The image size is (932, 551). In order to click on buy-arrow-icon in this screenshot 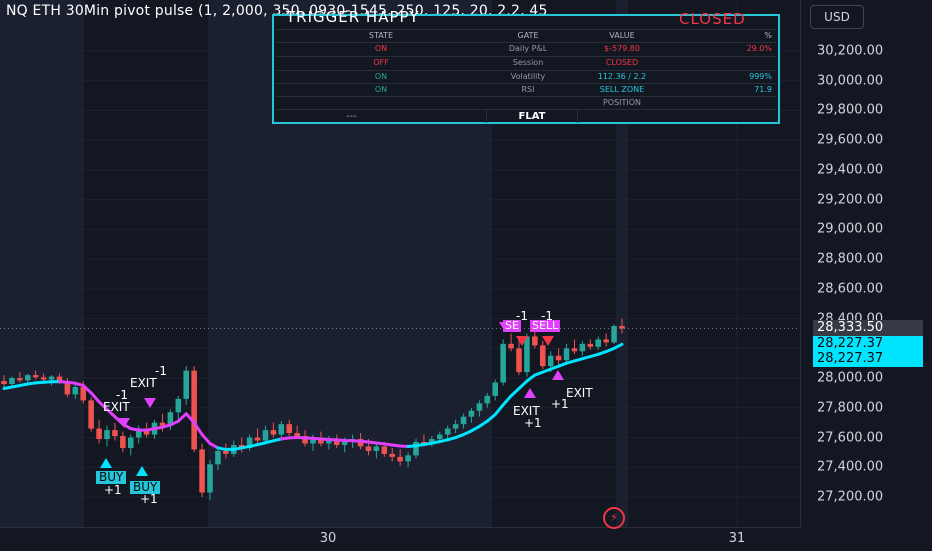, I will do `click(106, 463)`.